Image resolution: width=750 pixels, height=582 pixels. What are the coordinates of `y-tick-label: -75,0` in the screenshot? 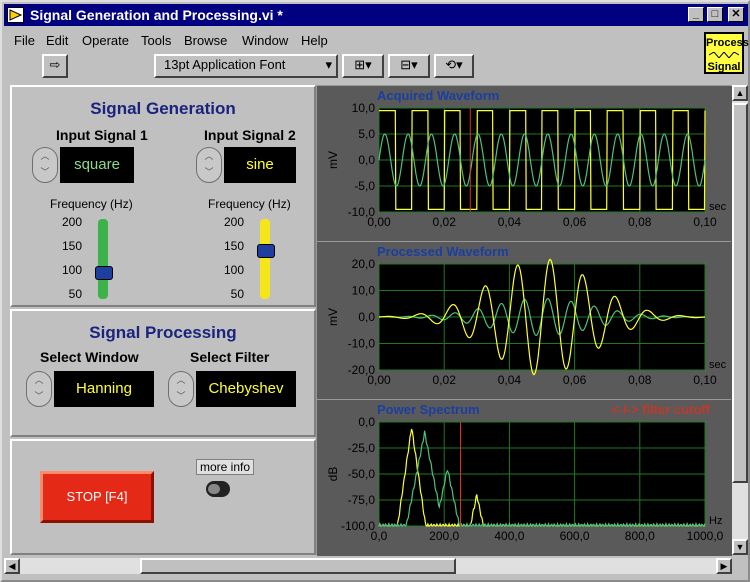 It's located at (362, 500).